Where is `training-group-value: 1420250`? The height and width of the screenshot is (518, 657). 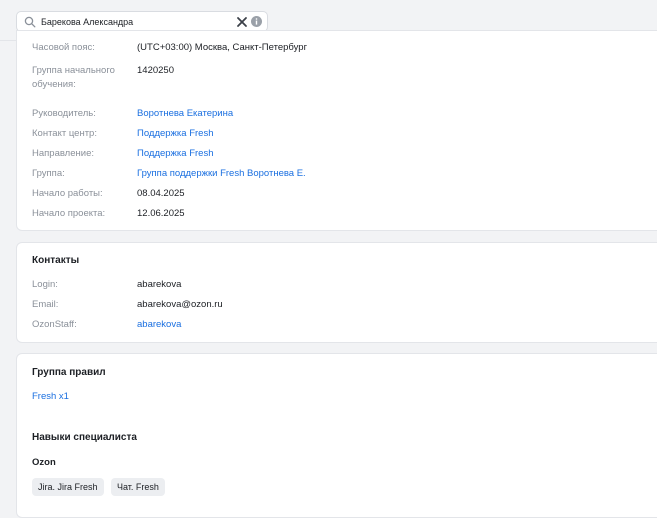
training-group-value: 1420250 is located at coordinates (155, 70).